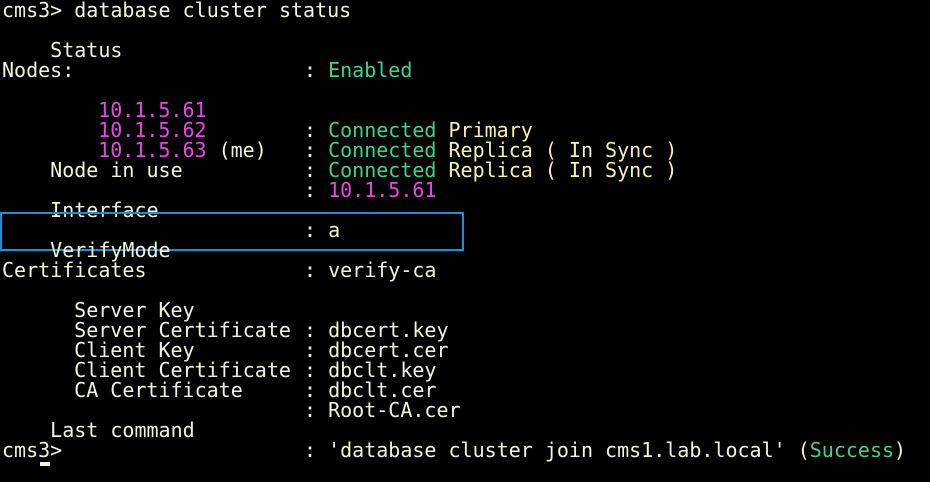 The height and width of the screenshot is (482, 930). Describe the element at coordinates (177, 11) in the screenshot. I see `command-line: cms3> database cluster status` at that location.